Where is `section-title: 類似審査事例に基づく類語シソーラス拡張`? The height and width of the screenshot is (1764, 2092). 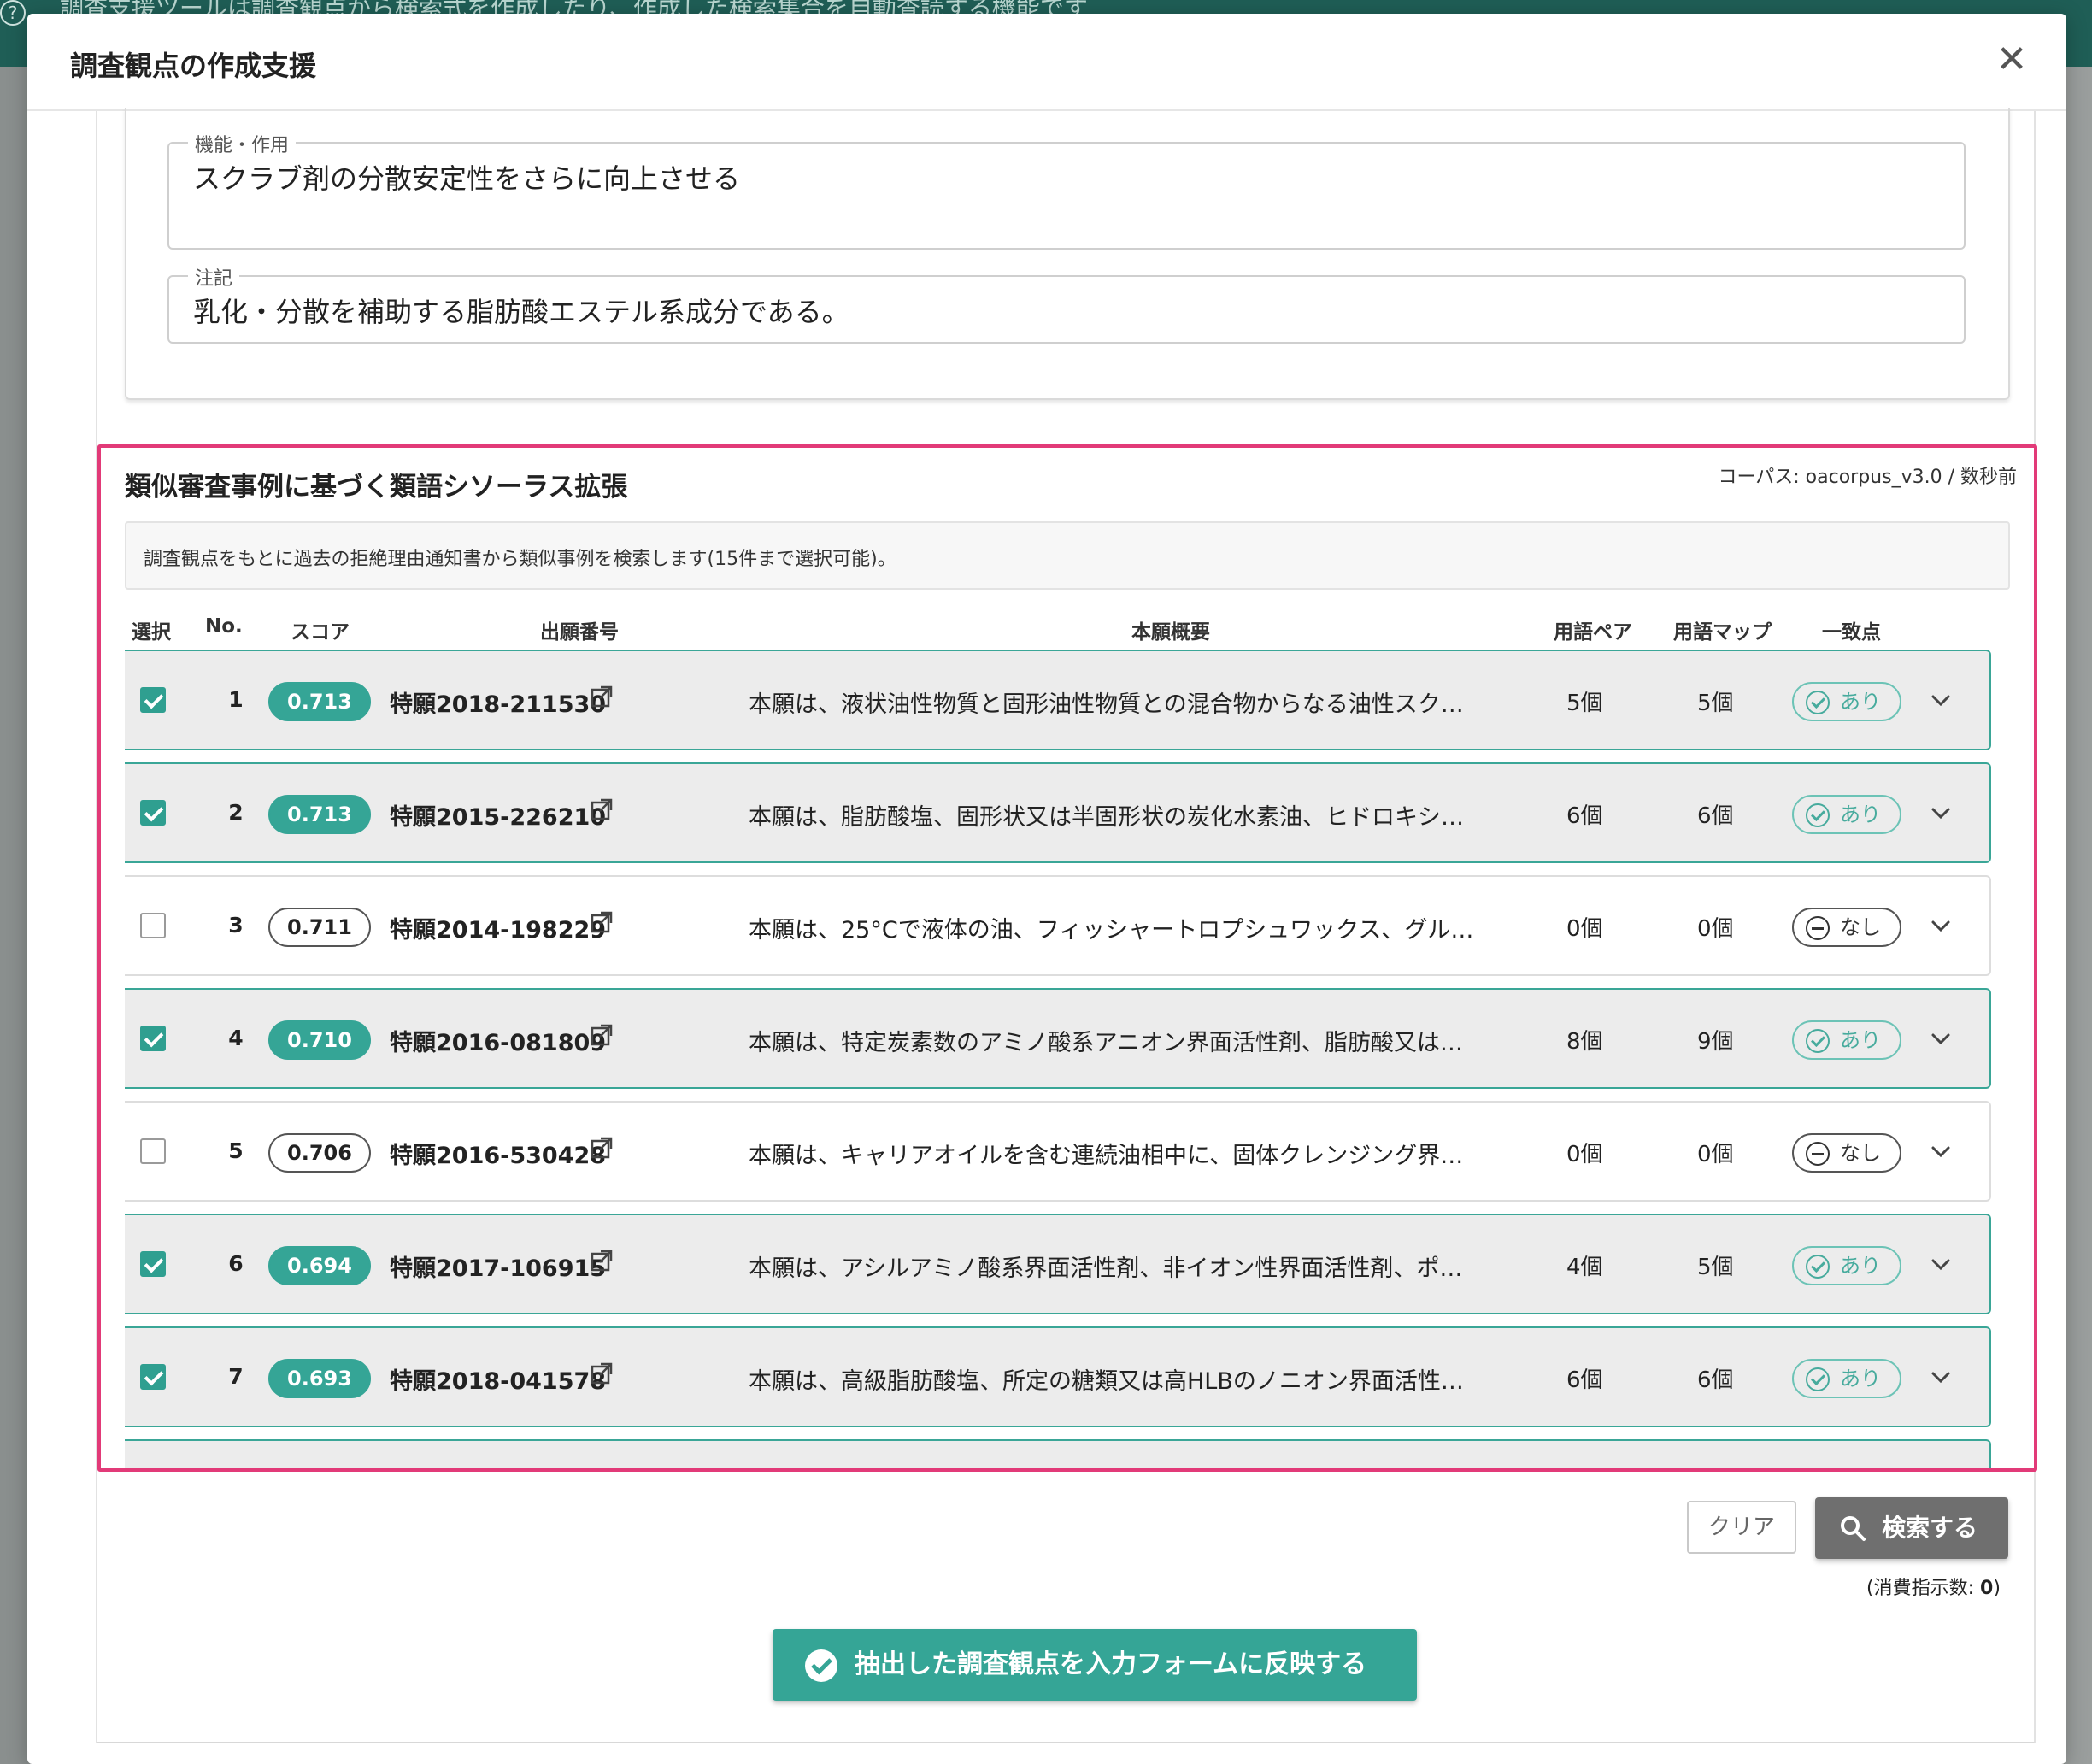 section-title: 類似審査事例に基づく類語シソーラス拡張 is located at coordinates (376, 487).